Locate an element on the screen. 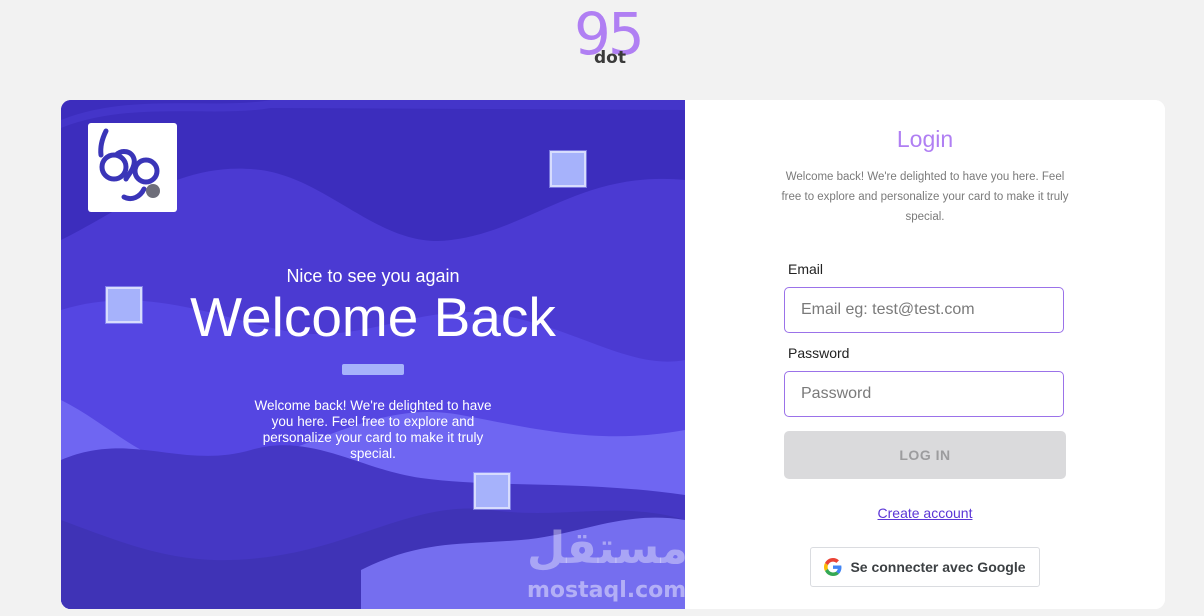 This screenshot has height=616, width=1204. watermark-arabic: مستقل is located at coordinates (606, 548).